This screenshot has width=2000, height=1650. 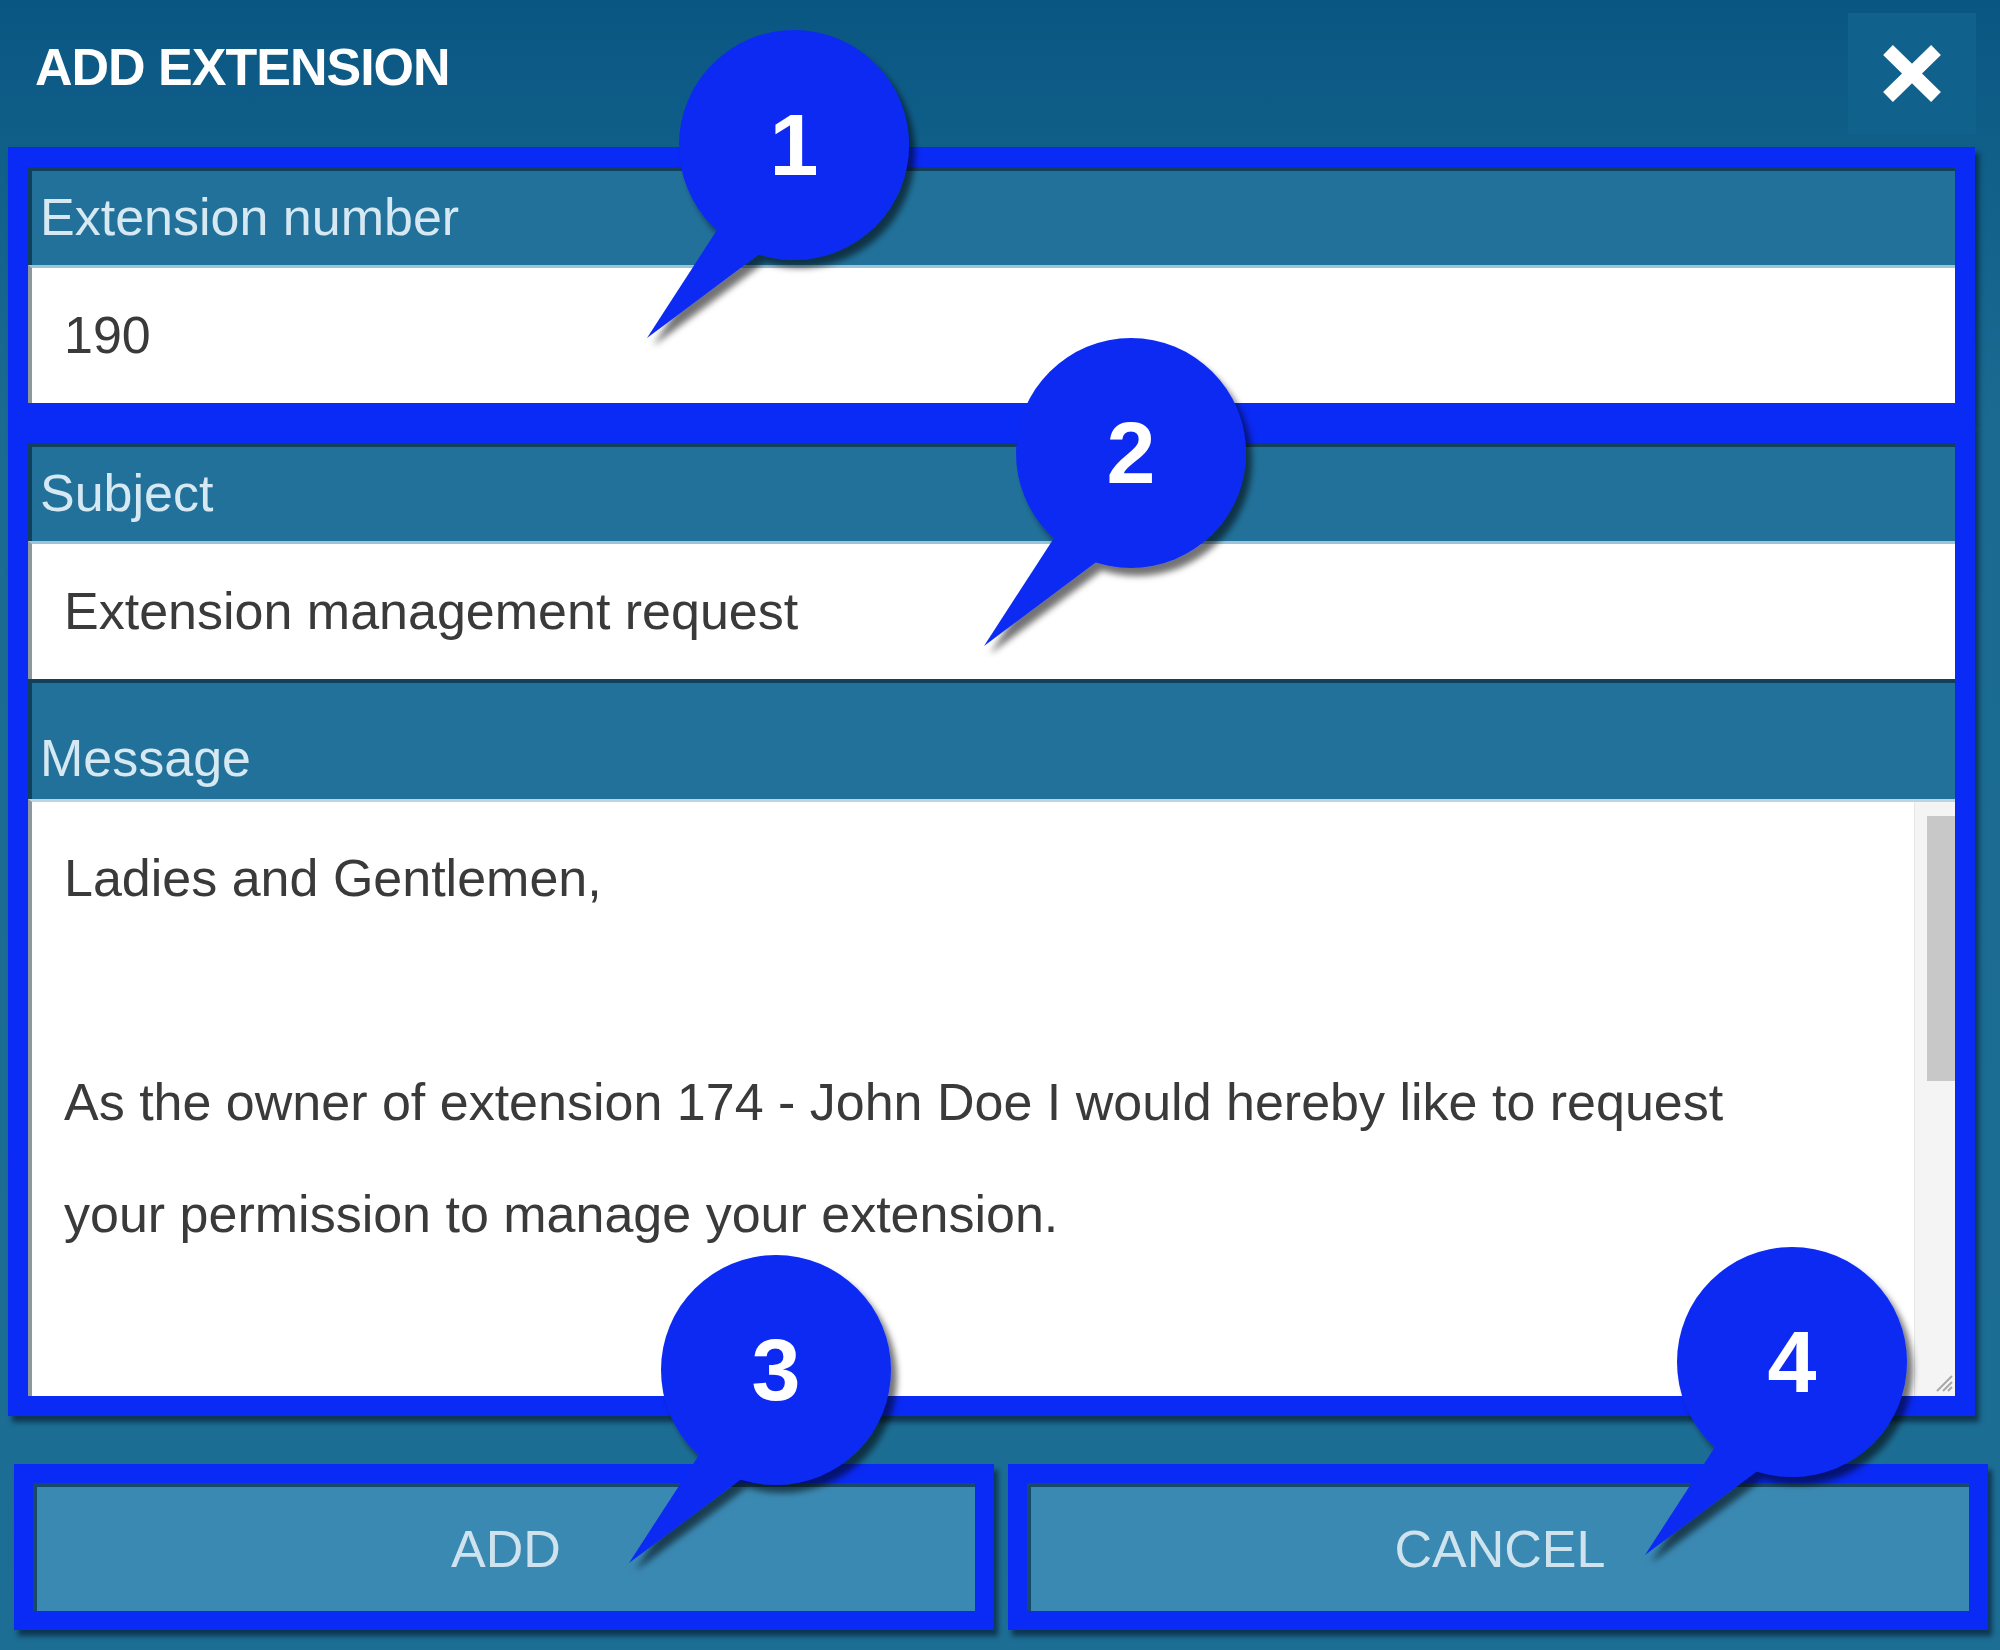 What do you see at coordinates (1941, 948) in the screenshot?
I see `scrollbar-thumb` at bounding box center [1941, 948].